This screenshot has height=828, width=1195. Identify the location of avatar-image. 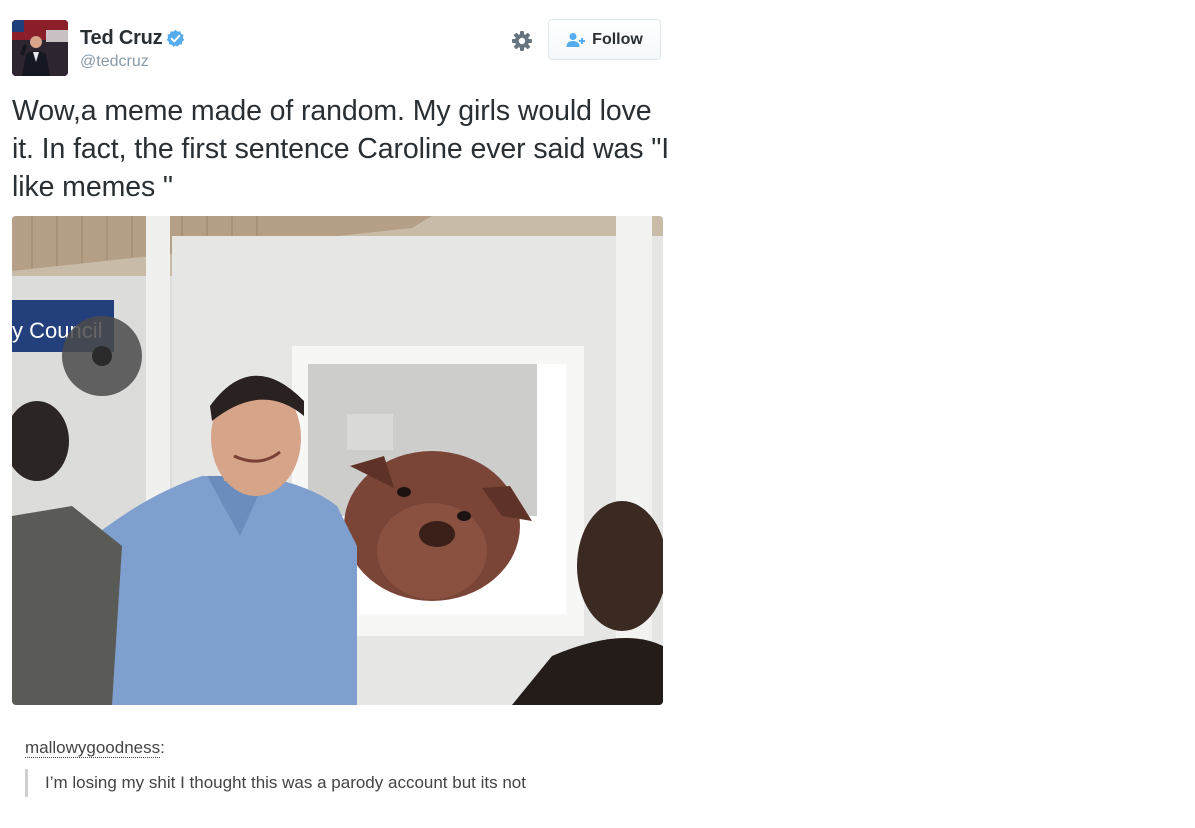
(40, 48).